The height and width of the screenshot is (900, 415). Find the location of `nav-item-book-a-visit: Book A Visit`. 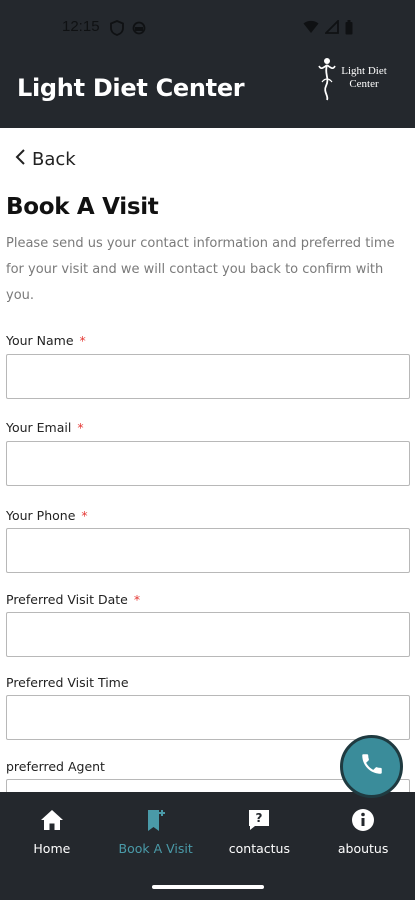

nav-item-book-a-visit: Book A Visit is located at coordinates (156, 833).